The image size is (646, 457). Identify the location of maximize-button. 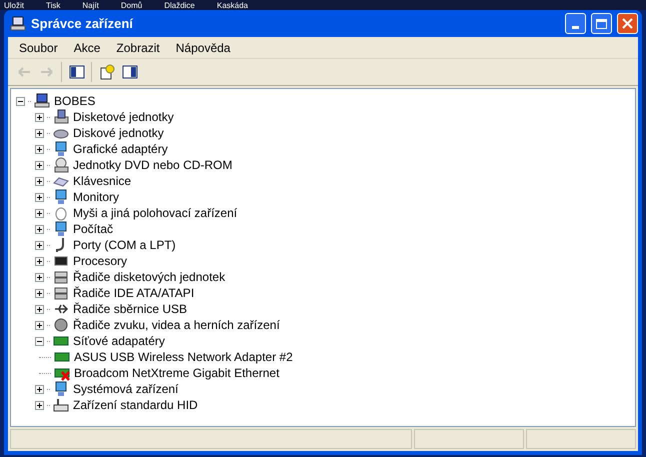
(601, 23).